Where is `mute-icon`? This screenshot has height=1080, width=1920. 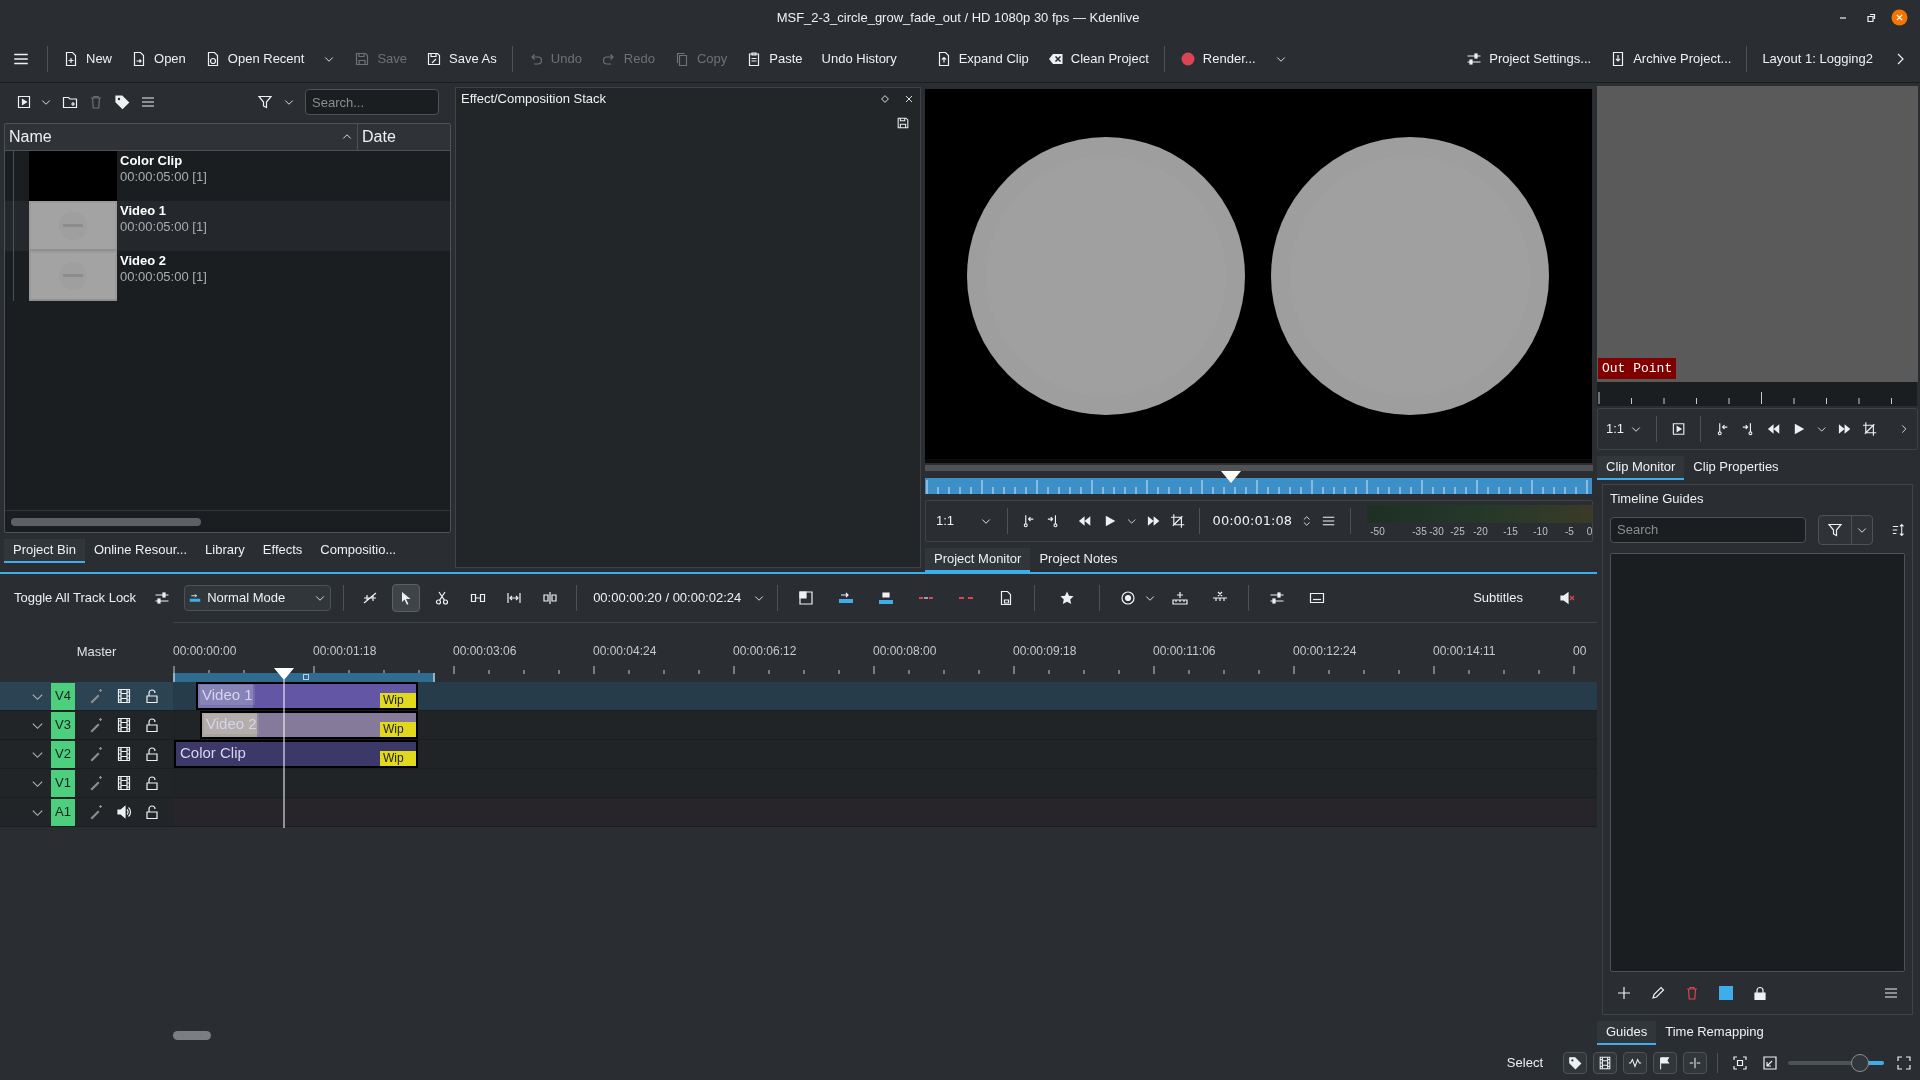
mute-icon is located at coordinates (1567, 598).